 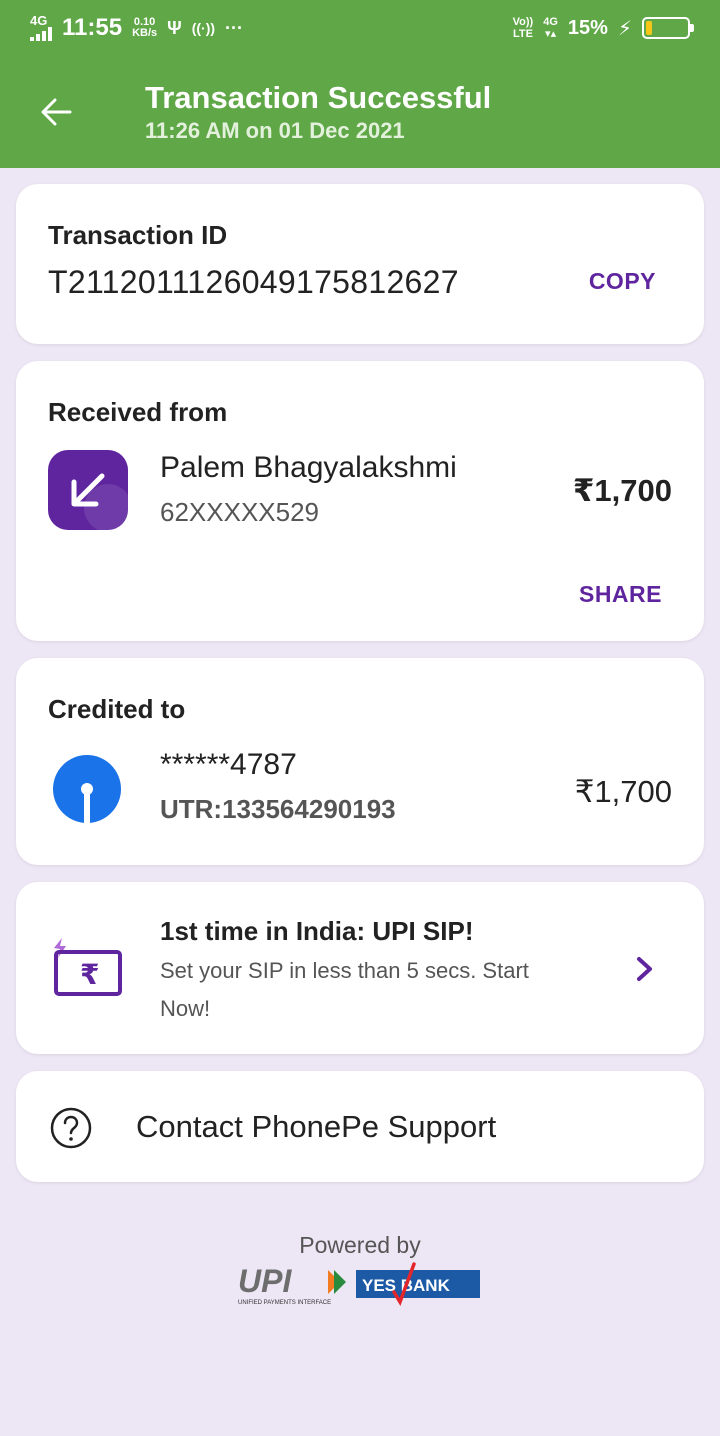 I want to click on status-left: 4G 11:55 0.10 KB/s Ψ ((·)) ···, so click(x=136, y=28).